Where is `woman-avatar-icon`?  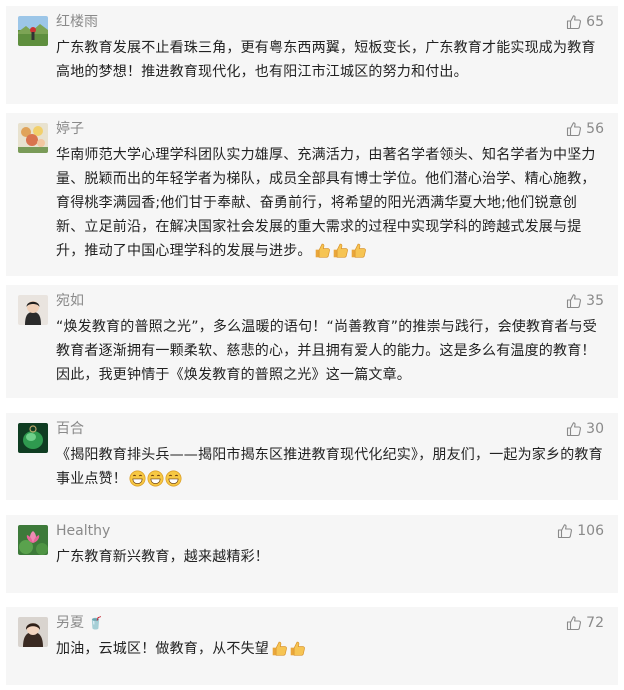
woman-avatar-icon is located at coordinates (33, 632).